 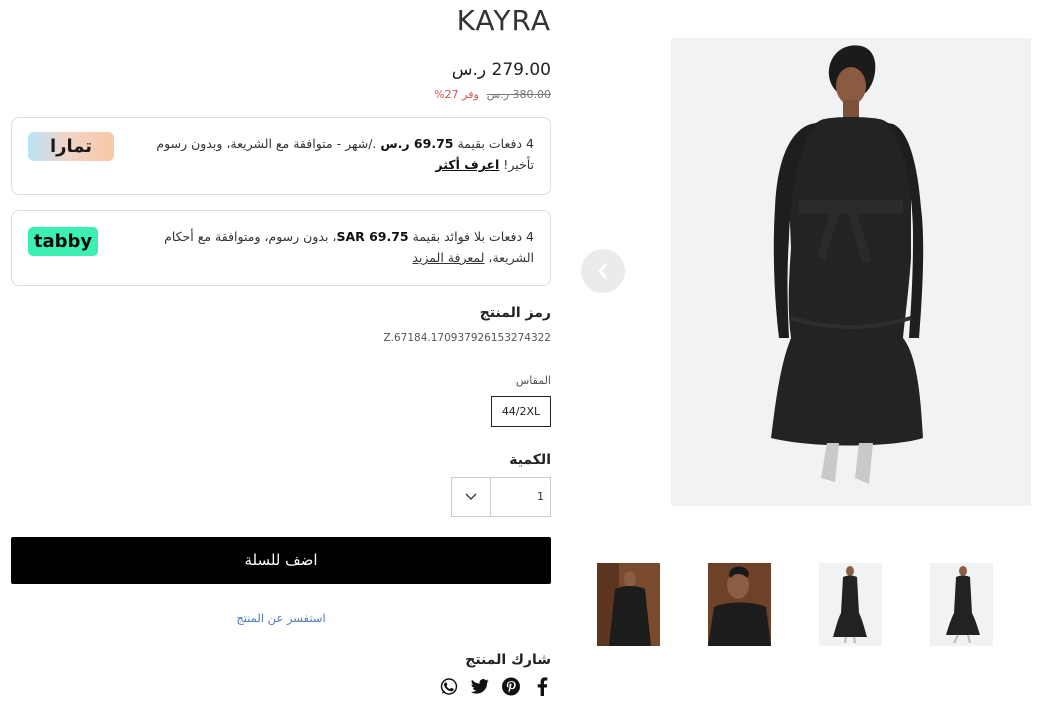 What do you see at coordinates (471, 497) in the screenshot?
I see `chevron-down-icon` at bounding box center [471, 497].